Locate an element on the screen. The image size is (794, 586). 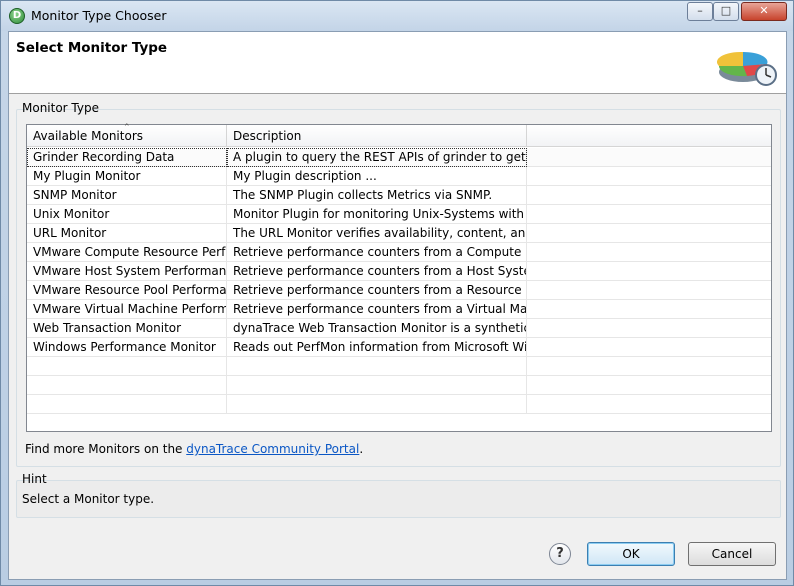
maximize-button: □ is located at coordinates (726, 11).